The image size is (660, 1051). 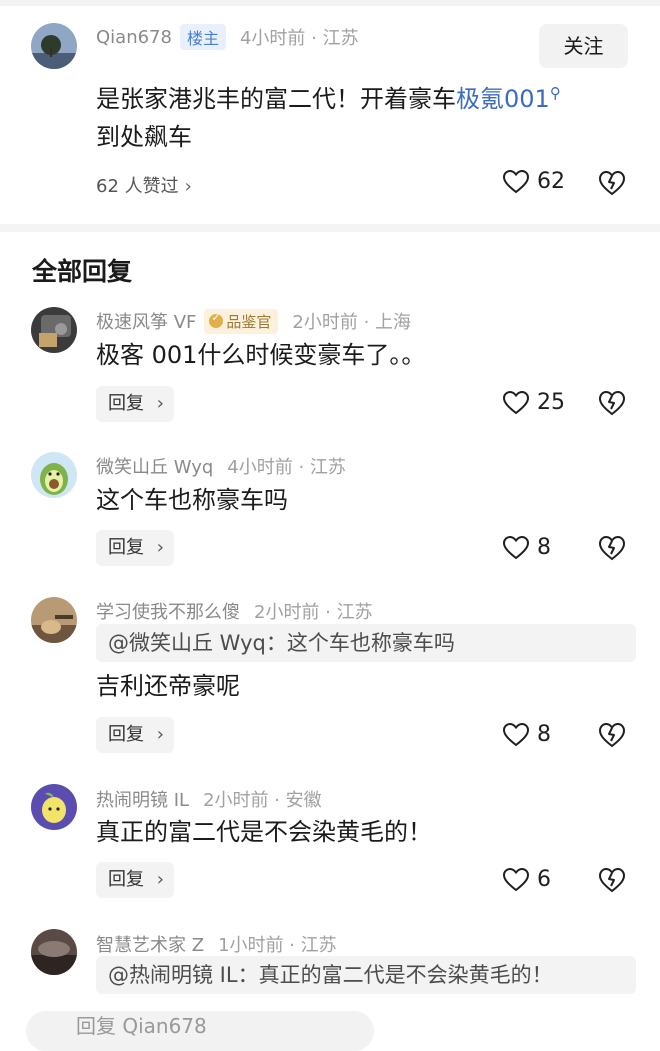 What do you see at coordinates (352, 322) in the screenshot?
I see `reply-time: 2小时前 · 上海` at bounding box center [352, 322].